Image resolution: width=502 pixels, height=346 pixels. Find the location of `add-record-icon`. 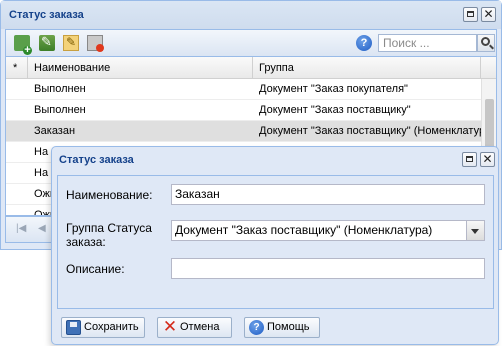

add-record-icon is located at coordinates (23, 45).